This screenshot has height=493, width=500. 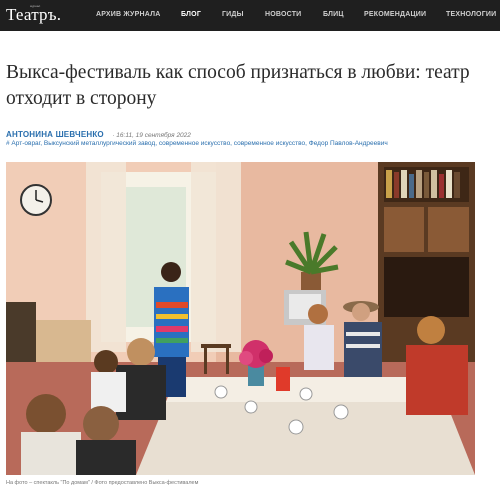 What do you see at coordinates (233, 14) in the screenshot?
I see `nav-item-guides: ГИДЫ` at bounding box center [233, 14].